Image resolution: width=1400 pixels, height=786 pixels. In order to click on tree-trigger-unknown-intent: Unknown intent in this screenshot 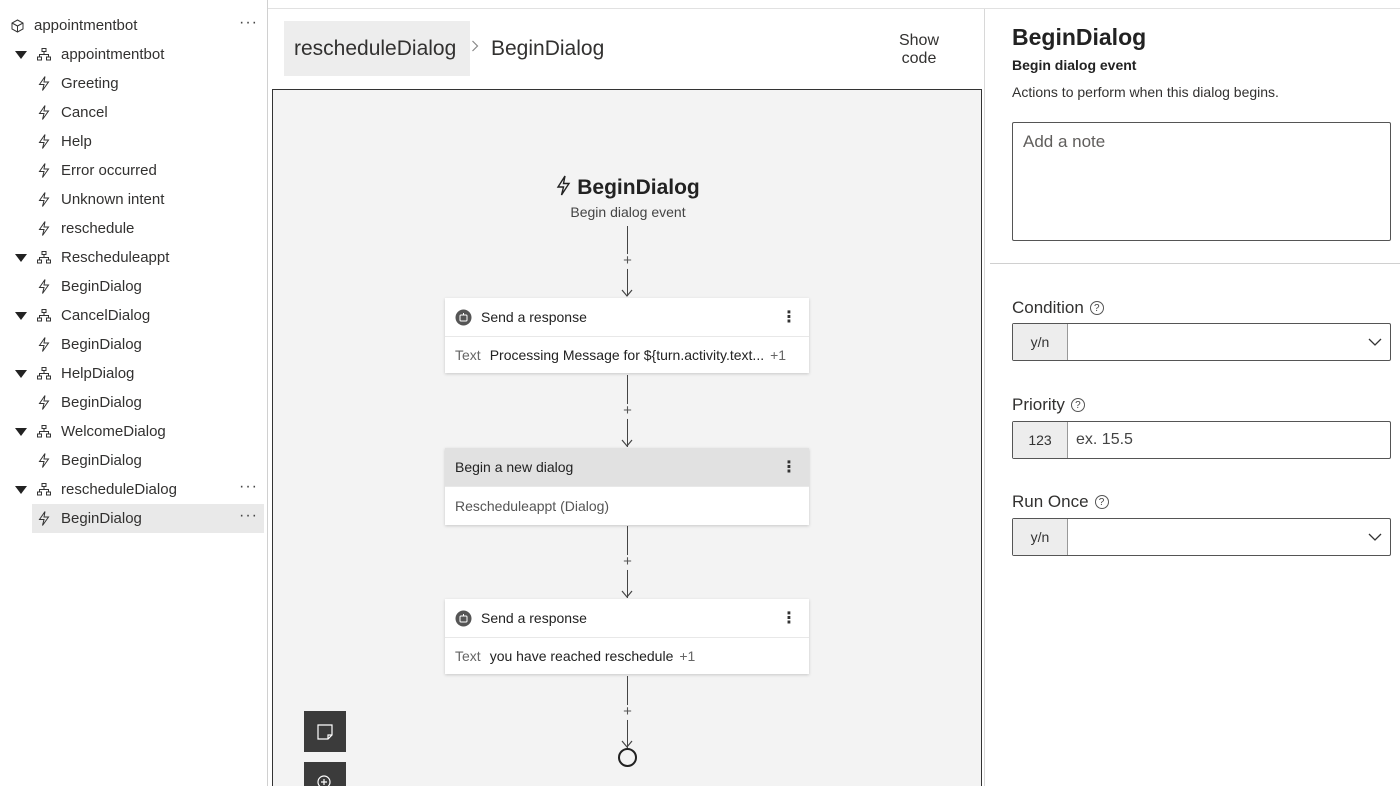, I will do `click(133, 199)`.